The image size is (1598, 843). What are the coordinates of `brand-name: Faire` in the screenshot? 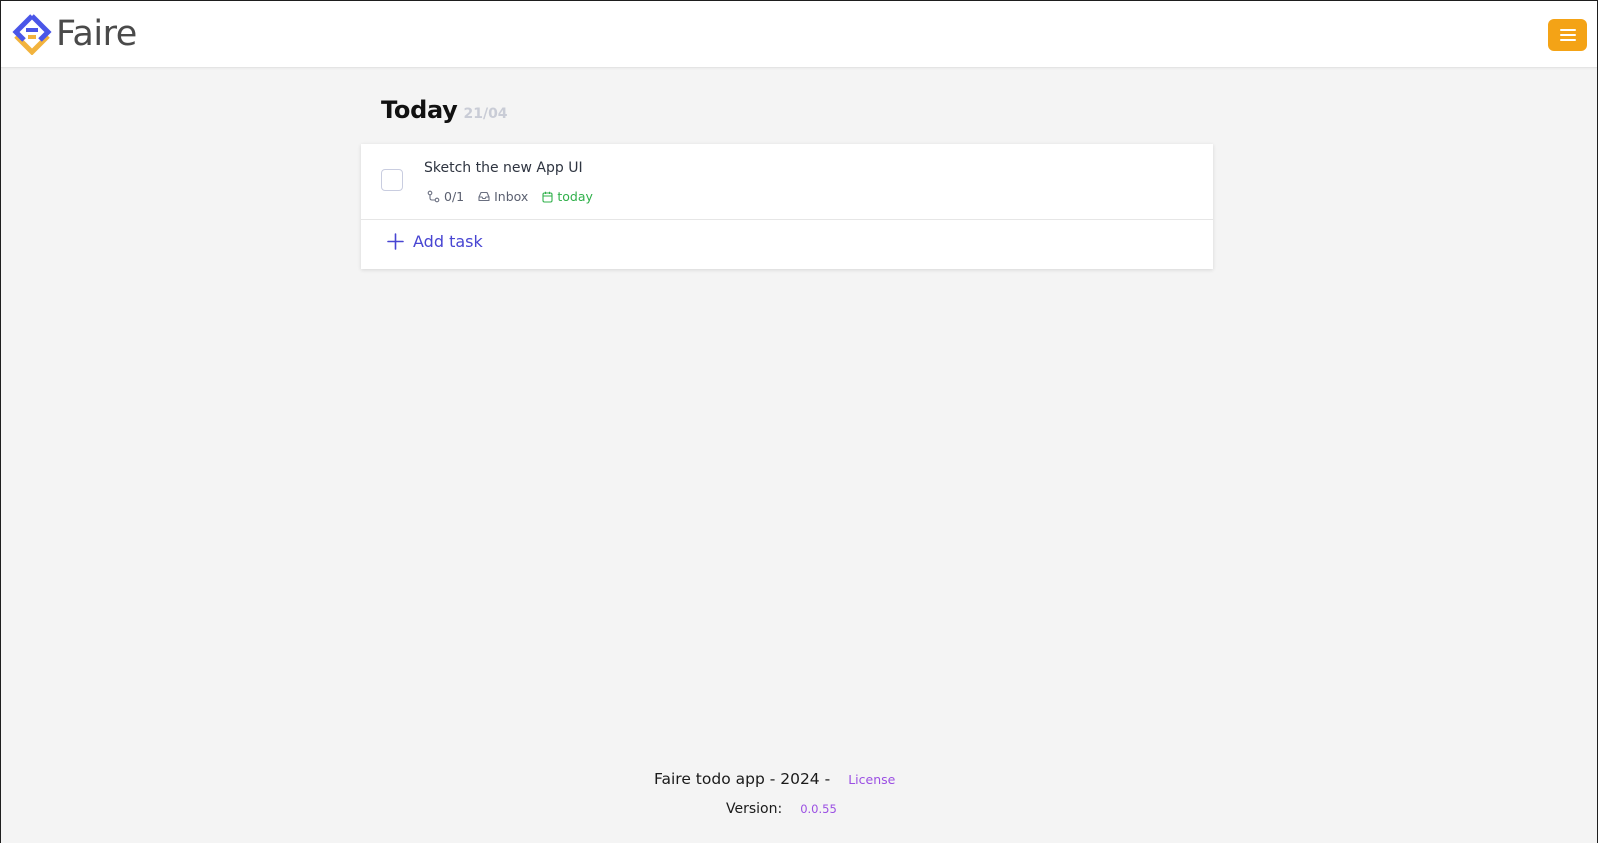 It's located at (96, 34).